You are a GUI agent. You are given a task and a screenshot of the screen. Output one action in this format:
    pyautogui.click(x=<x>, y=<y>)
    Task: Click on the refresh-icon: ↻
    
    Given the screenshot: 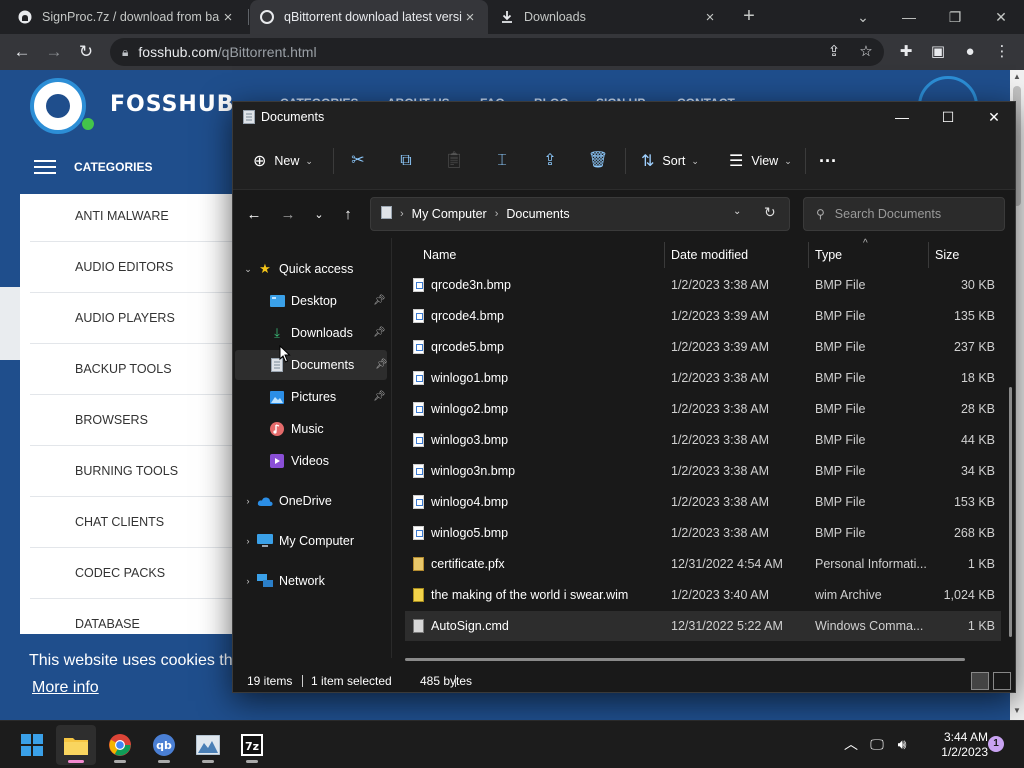 What is the action you would take?
    pyautogui.click(x=770, y=212)
    